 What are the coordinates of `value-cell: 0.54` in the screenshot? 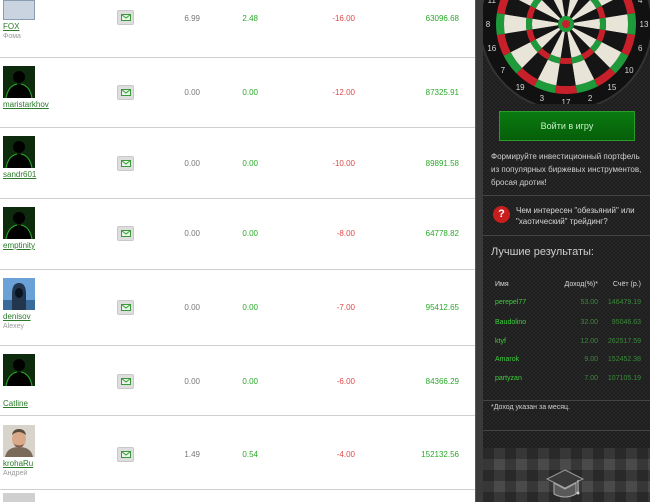 It's located at (250, 454).